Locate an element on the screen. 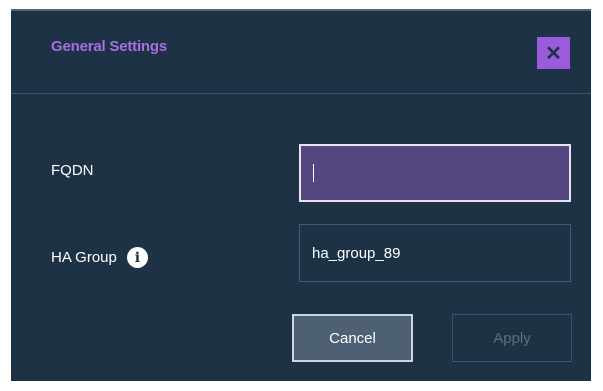  close-button: ✕ is located at coordinates (553, 53).